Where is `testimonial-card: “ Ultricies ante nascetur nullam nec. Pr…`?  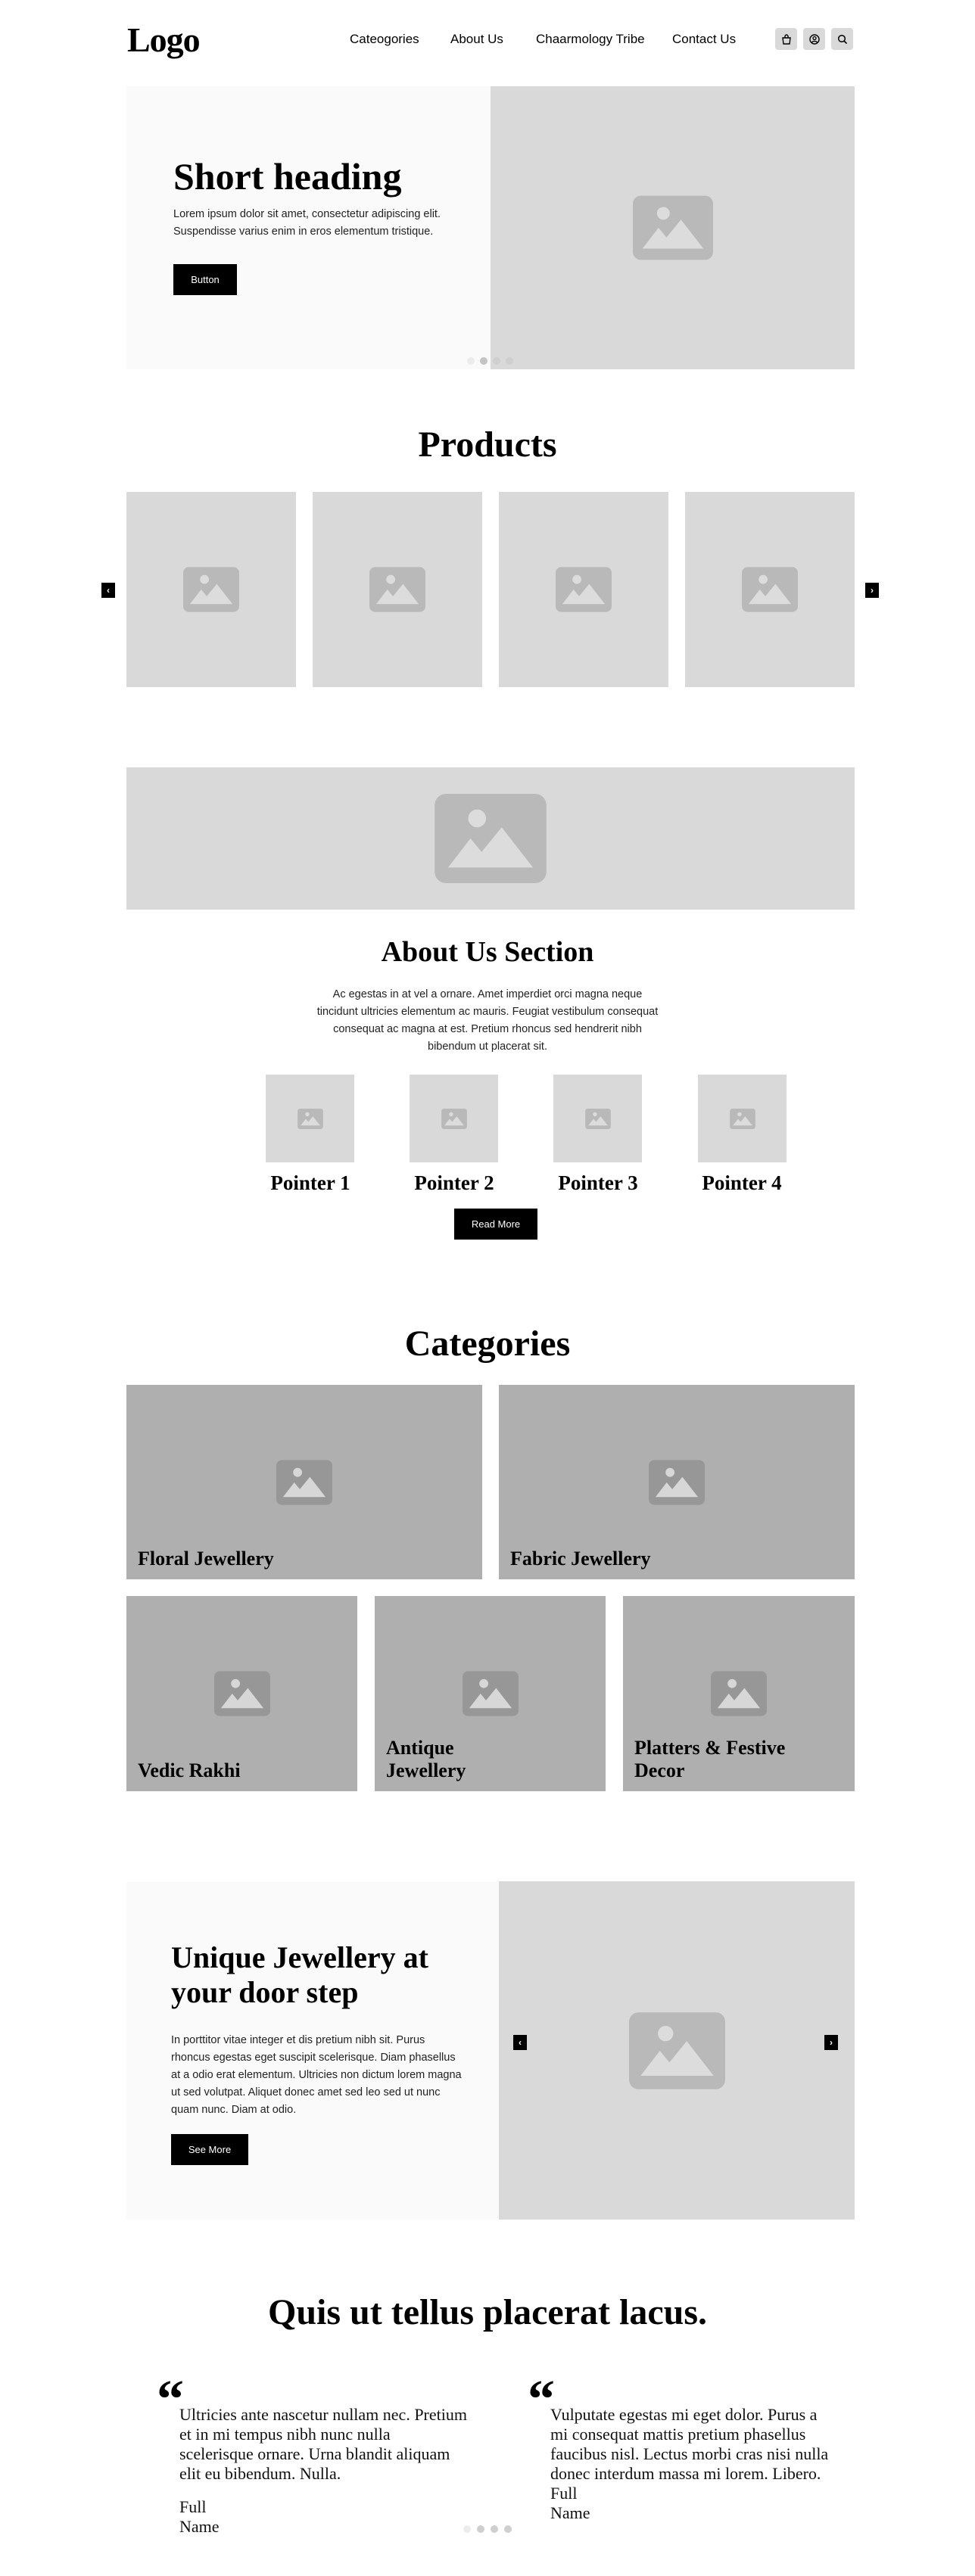
testimonial-card: “ Ultricies ante nascetur nullam nec. Pr… is located at coordinates (323, 2454).